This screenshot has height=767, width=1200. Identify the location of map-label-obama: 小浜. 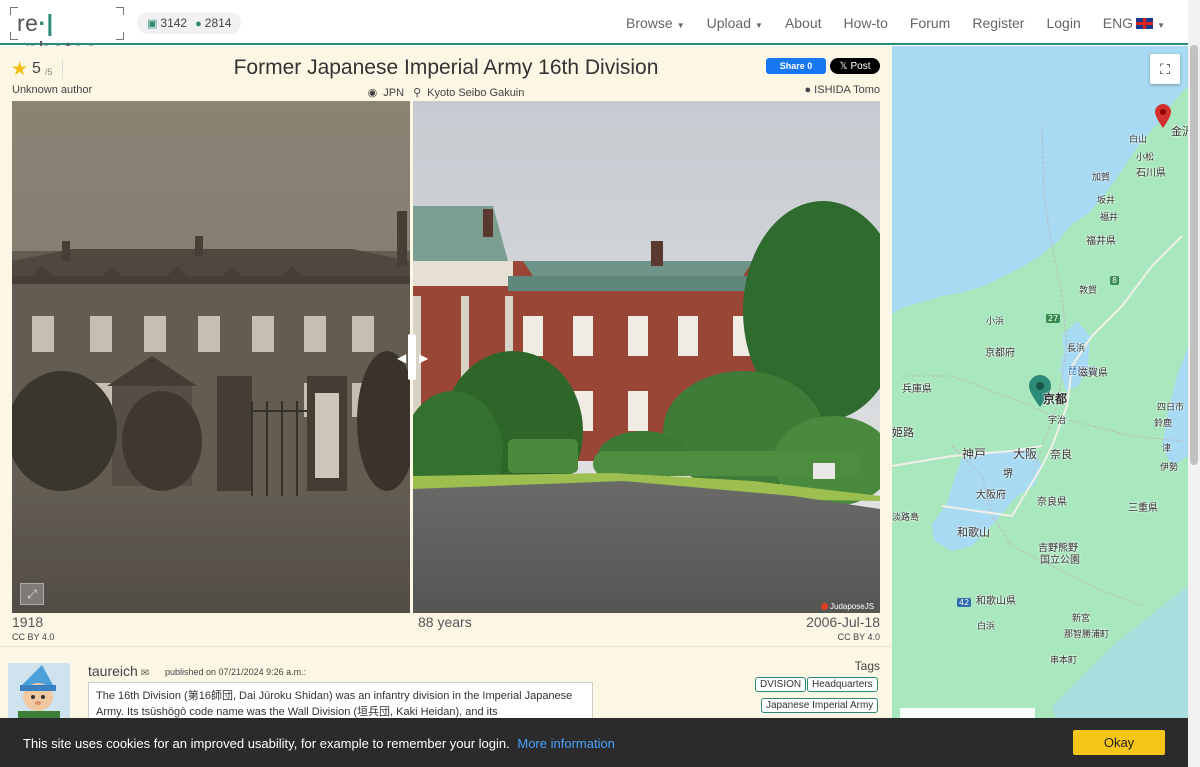
(995, 322).